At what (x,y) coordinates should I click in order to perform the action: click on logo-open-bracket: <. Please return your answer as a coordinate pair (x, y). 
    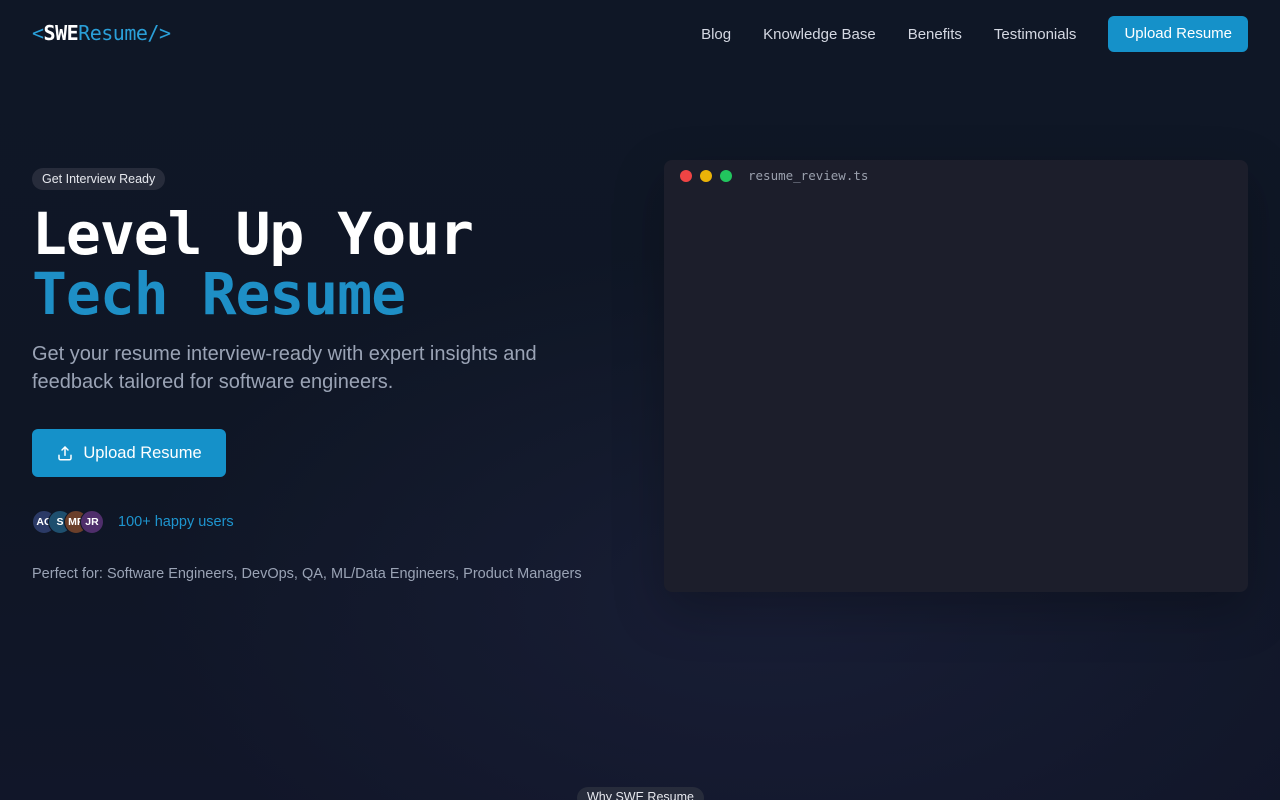
    Looking at the image, I should click on (38, 33).